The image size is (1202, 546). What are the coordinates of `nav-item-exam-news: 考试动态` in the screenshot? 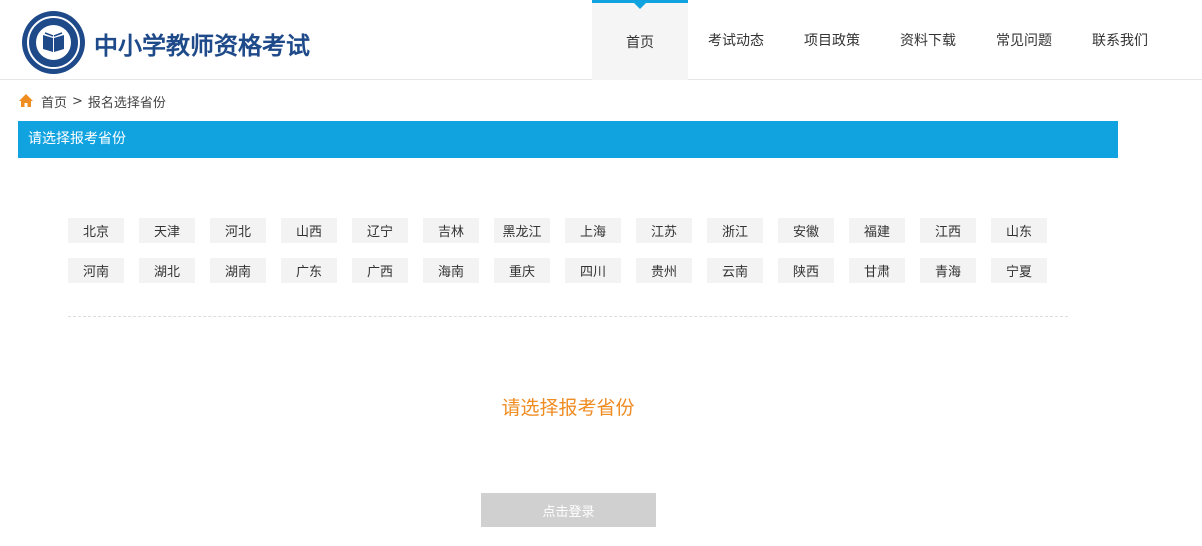 It's located at (736, 40).